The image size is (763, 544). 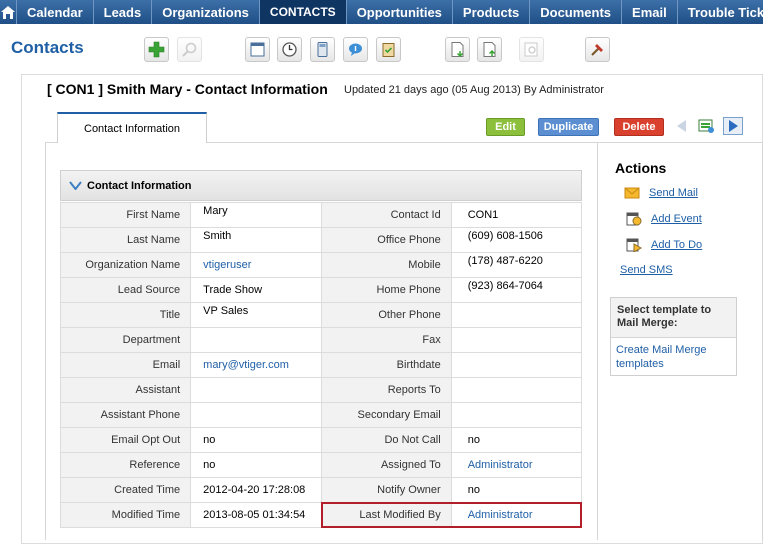 I want to click on tab-leads: Leads, so click(x=123, y=12).